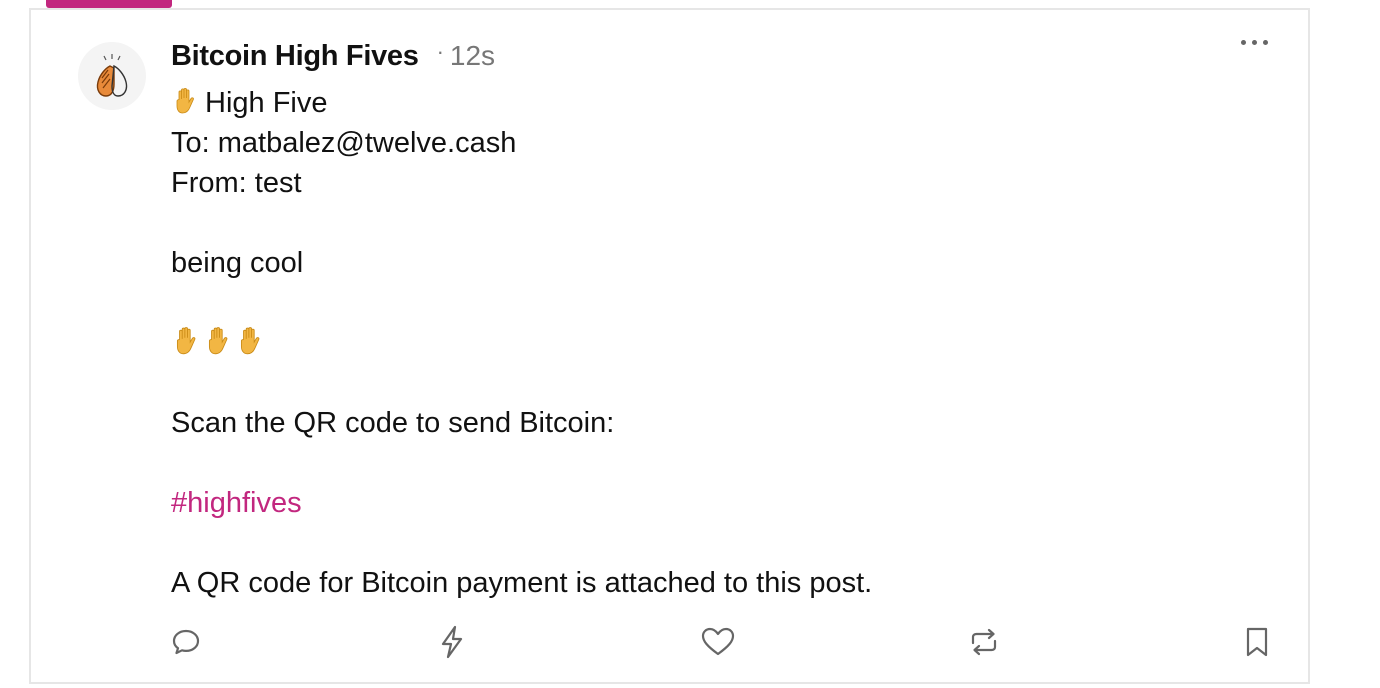  What do you see at coordinates (393, 423) in the screenshot?
I see `post-scan-instruction: Scan the QR code to send Bitcoin:` at bounding box center [393, 423].